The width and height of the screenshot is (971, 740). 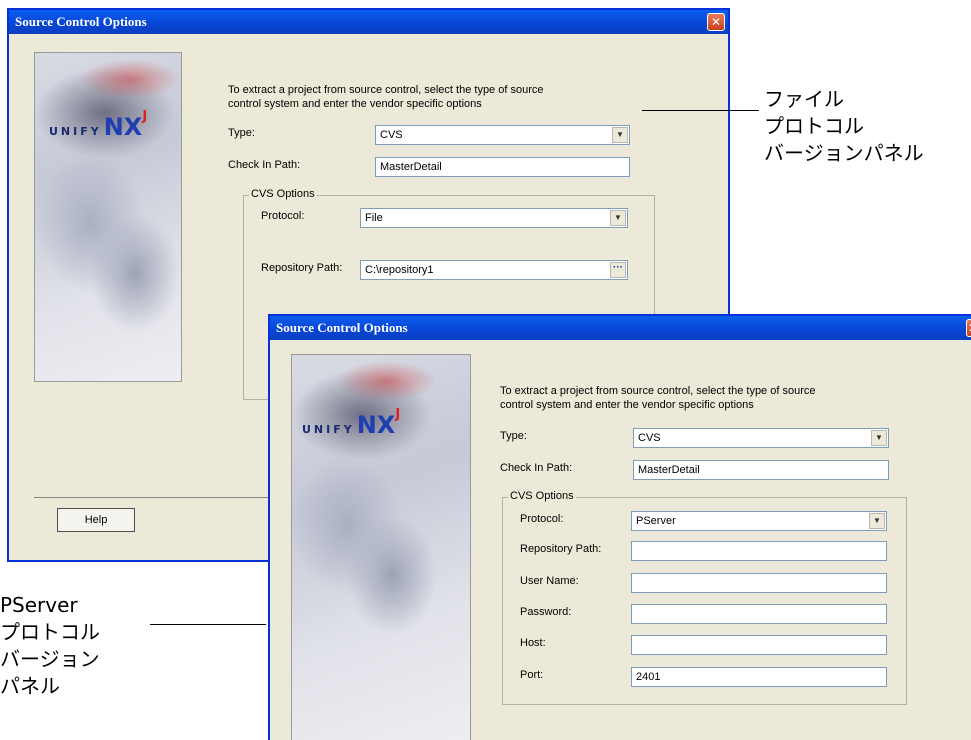 I want to click on repository-path-input: C:\repository1 ···, so click(x=494, y=270).